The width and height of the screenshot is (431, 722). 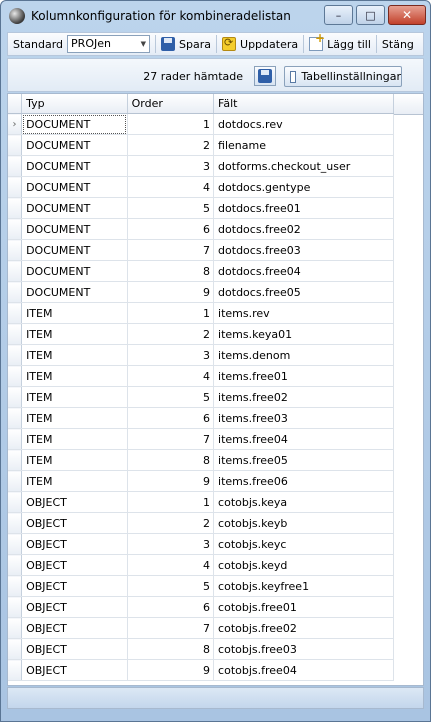 I want to click on table-row: DOCUMENT 2 filename, so click(x=201, y=145).